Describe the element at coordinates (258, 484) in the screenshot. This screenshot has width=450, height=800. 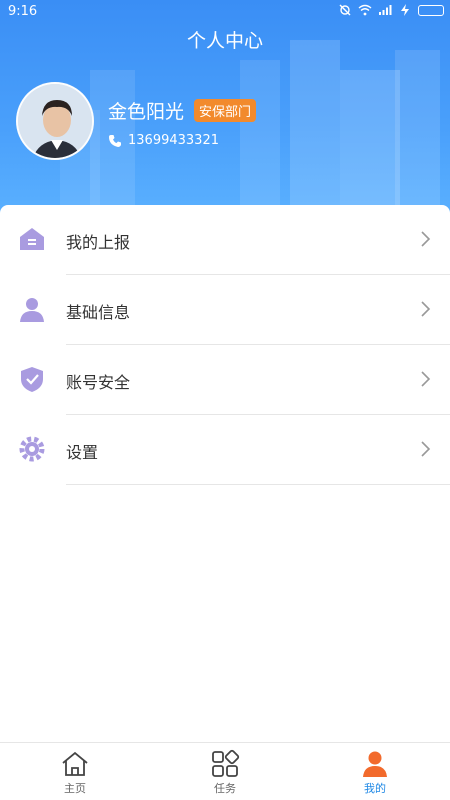
I see `divider` at that location.